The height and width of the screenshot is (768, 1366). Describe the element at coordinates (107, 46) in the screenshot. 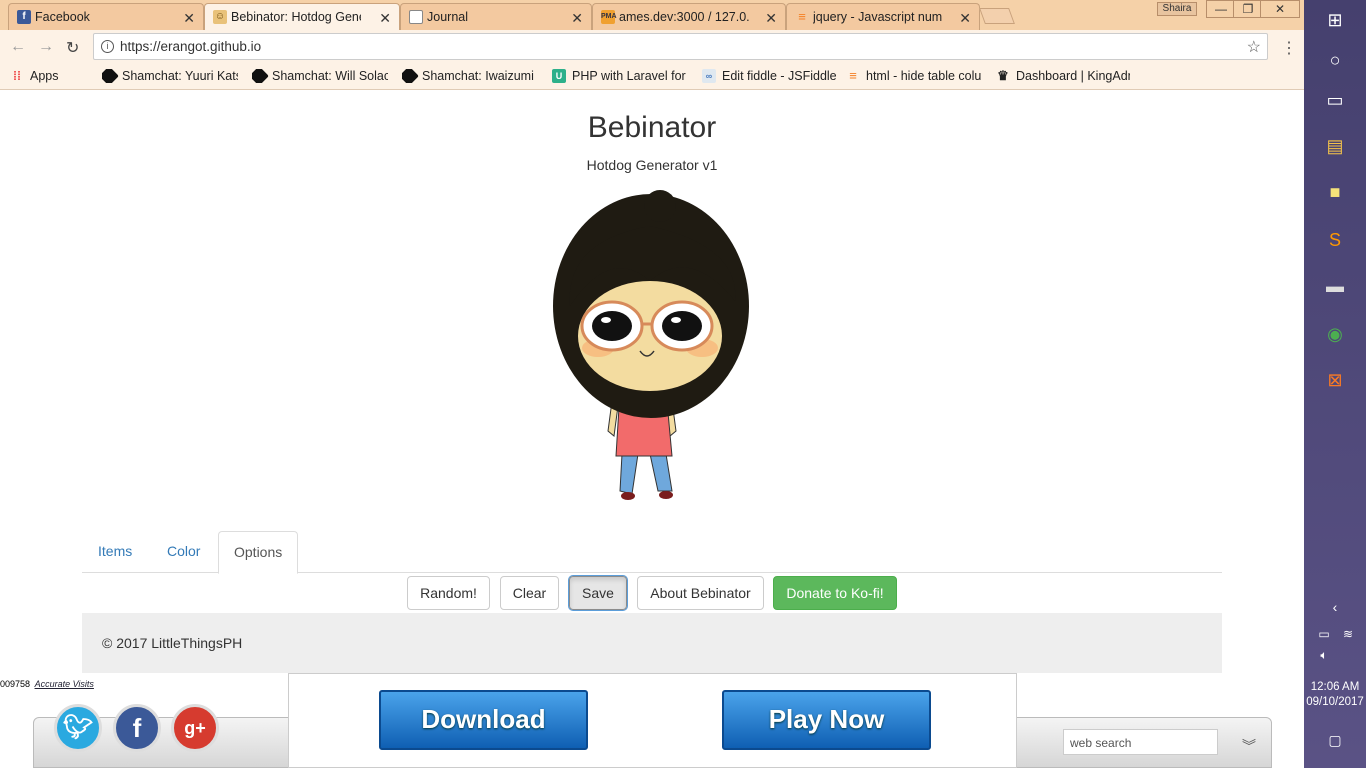

I see `info-icon: i` at that location.